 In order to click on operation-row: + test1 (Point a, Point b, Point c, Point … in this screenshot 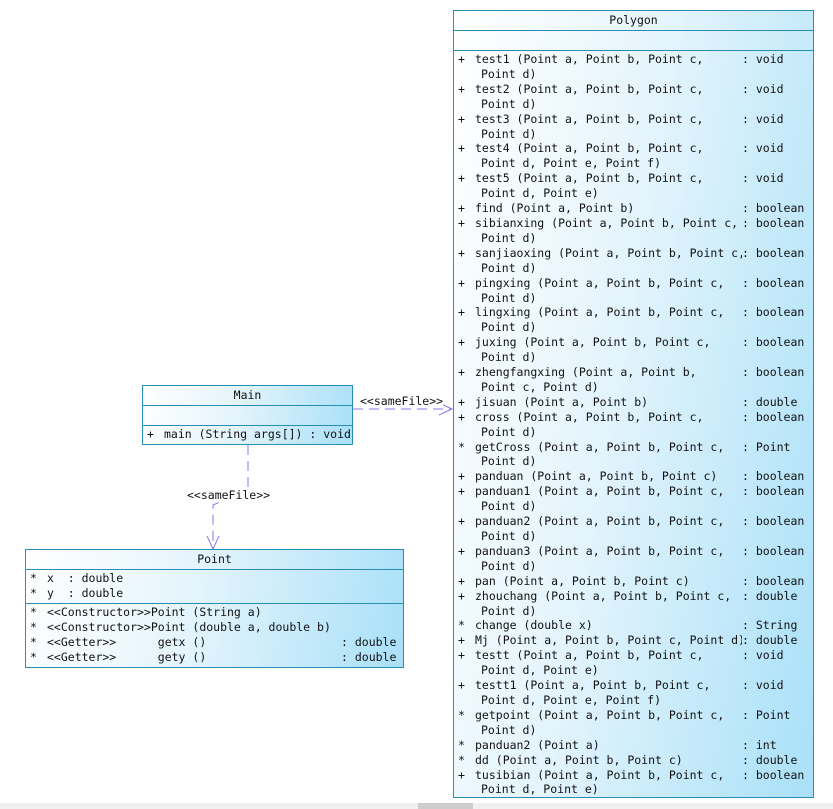, I will do `click(633, 67)`.